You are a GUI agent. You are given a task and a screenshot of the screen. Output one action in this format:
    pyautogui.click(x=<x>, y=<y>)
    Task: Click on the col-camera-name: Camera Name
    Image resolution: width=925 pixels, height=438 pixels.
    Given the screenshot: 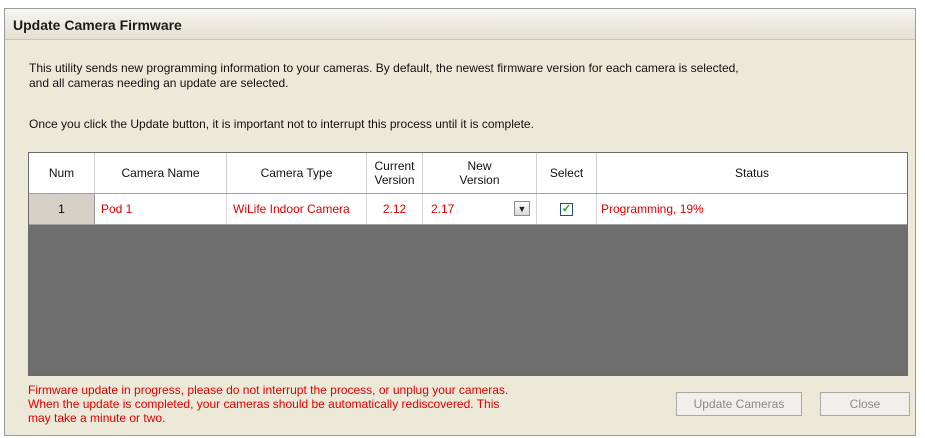 What is the action you would take?
    pyautogui.click(x=161, y=173)
    